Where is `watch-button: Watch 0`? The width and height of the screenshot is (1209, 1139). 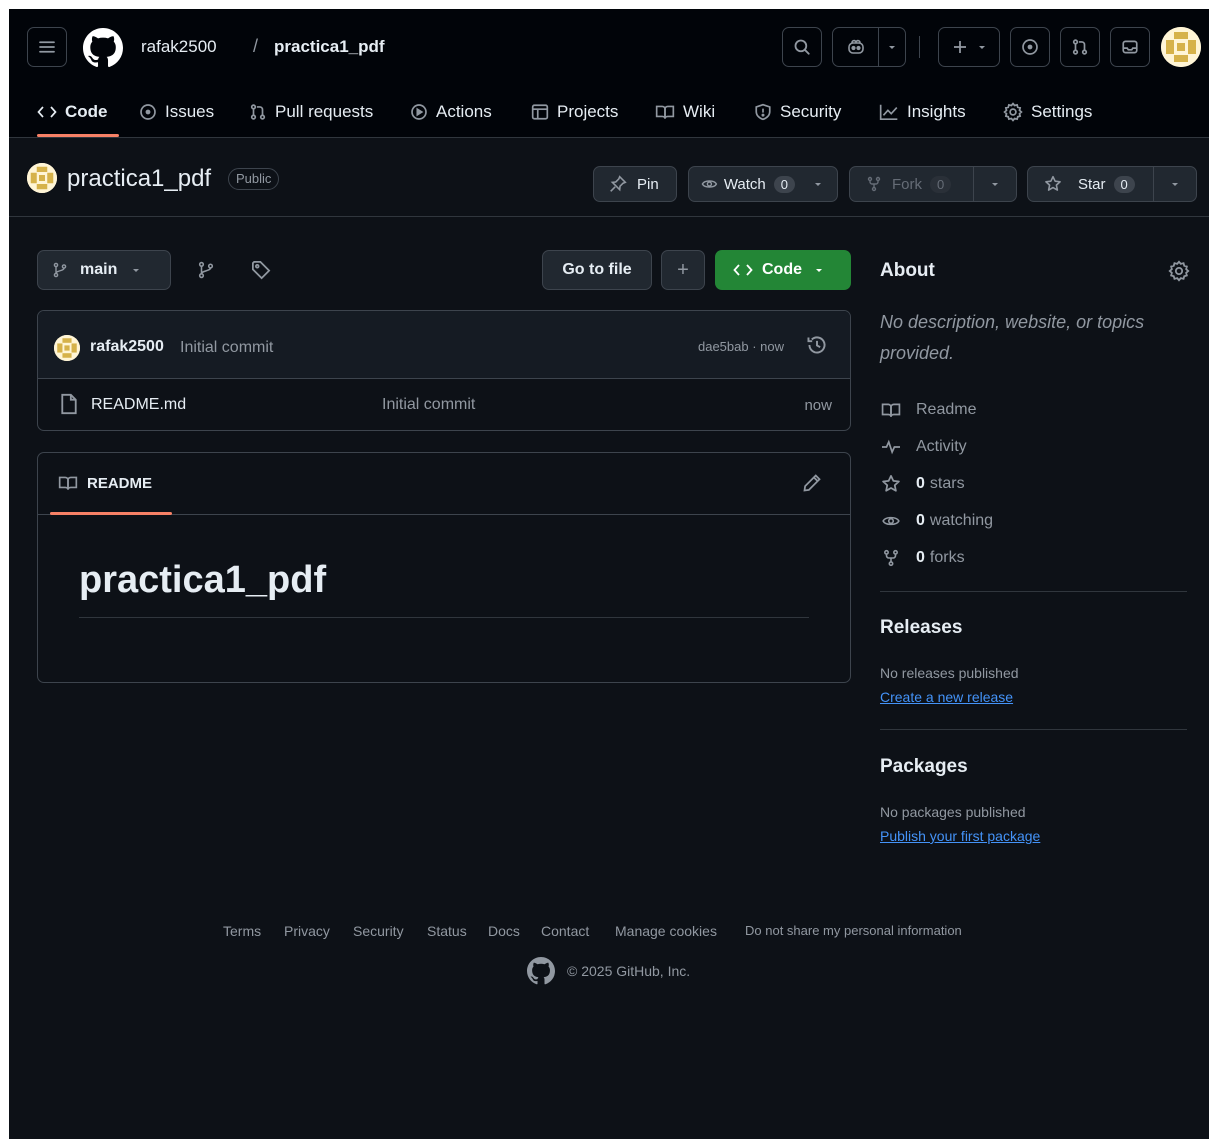 watch-button: Watch 0 is located at coordinates (763, 184).